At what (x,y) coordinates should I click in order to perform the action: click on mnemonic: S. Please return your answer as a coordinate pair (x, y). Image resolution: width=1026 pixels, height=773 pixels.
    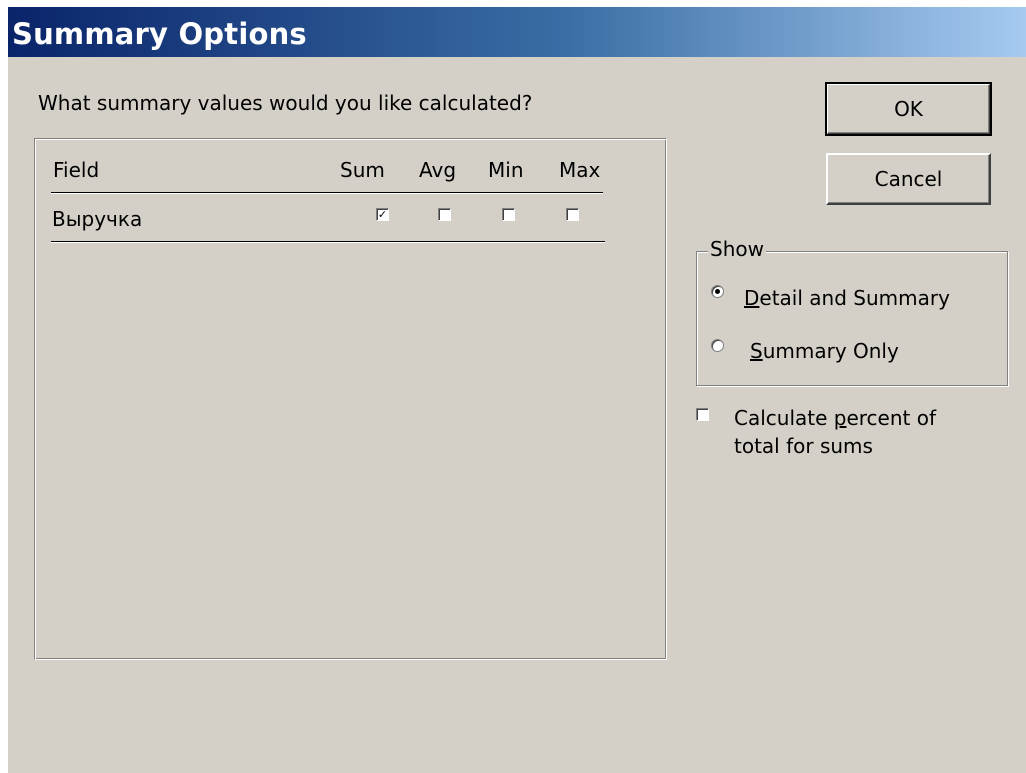
    Looking at the image, I should click on (756, 351).